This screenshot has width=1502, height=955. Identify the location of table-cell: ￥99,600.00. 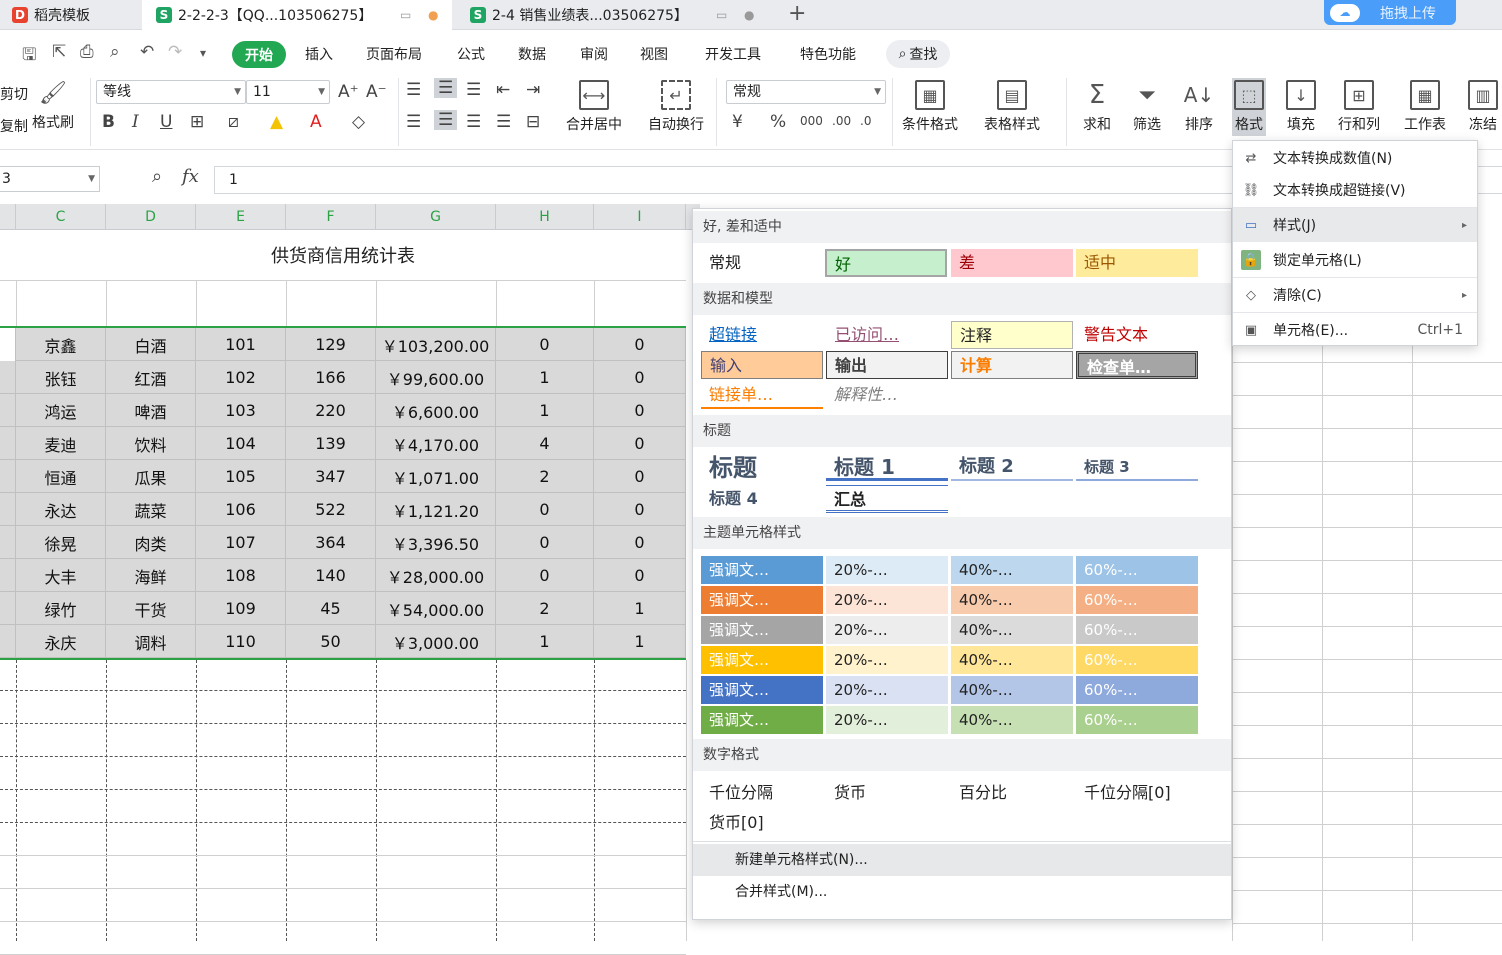
(436, 377).